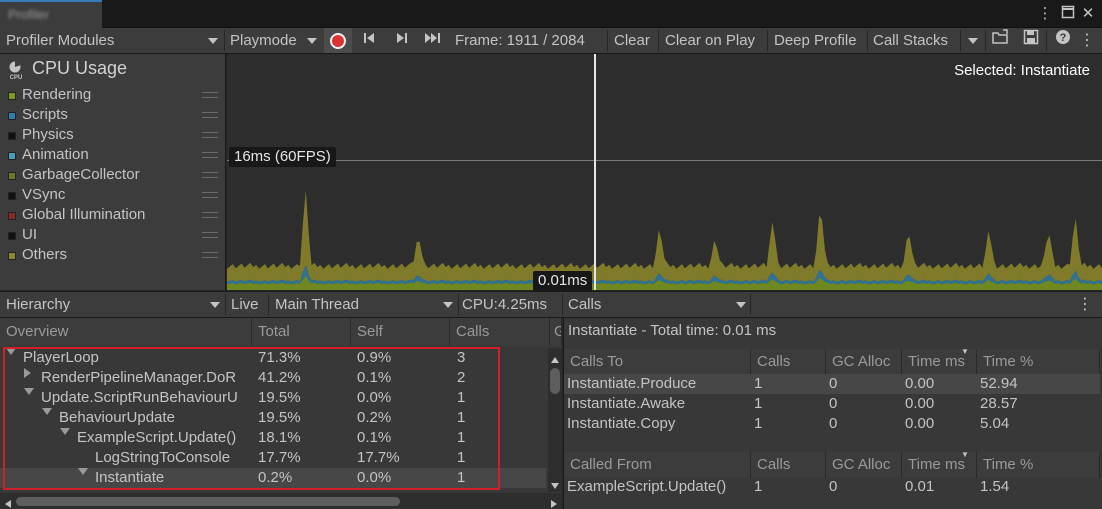 This screenshot has height=509, width=1102. Describe the element at coordinates (974, 40) in the screenshot. I see `call-stacks-dropdown` at that location.